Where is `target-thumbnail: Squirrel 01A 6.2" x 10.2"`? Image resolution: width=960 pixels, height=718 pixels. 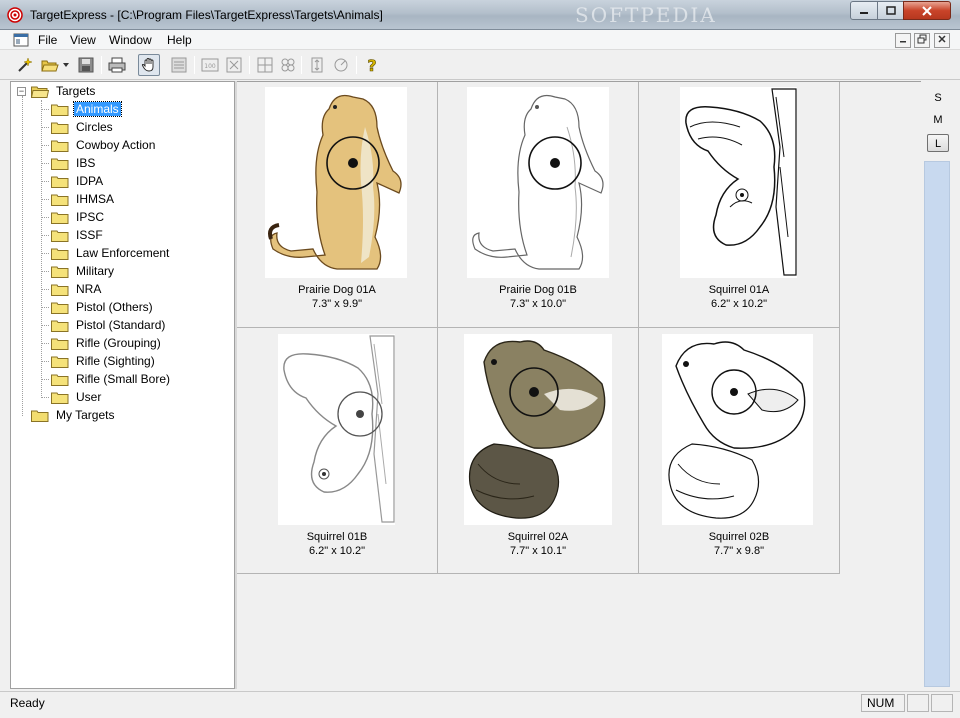 target-thumbnail: Squirrel 01A 6.2" x 10.2" is located at coordinates (739, 205).